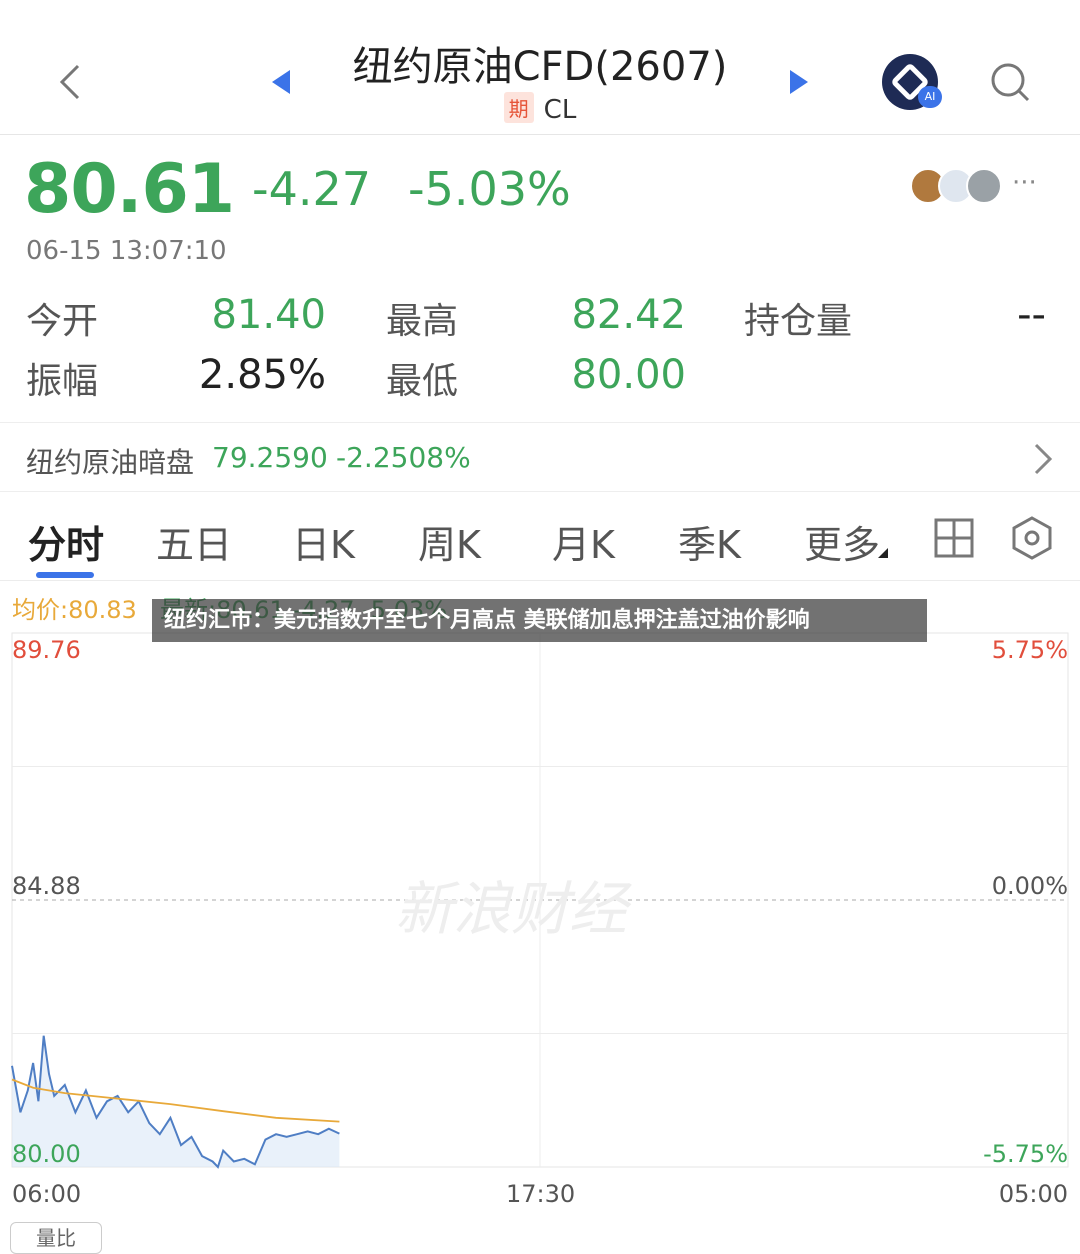 Image resolution: width=1080 pixels, height=1254 pixels. Describe the element at coordinates (560, 110) in the screenshot. I see `symbol-code: CL` at that location.